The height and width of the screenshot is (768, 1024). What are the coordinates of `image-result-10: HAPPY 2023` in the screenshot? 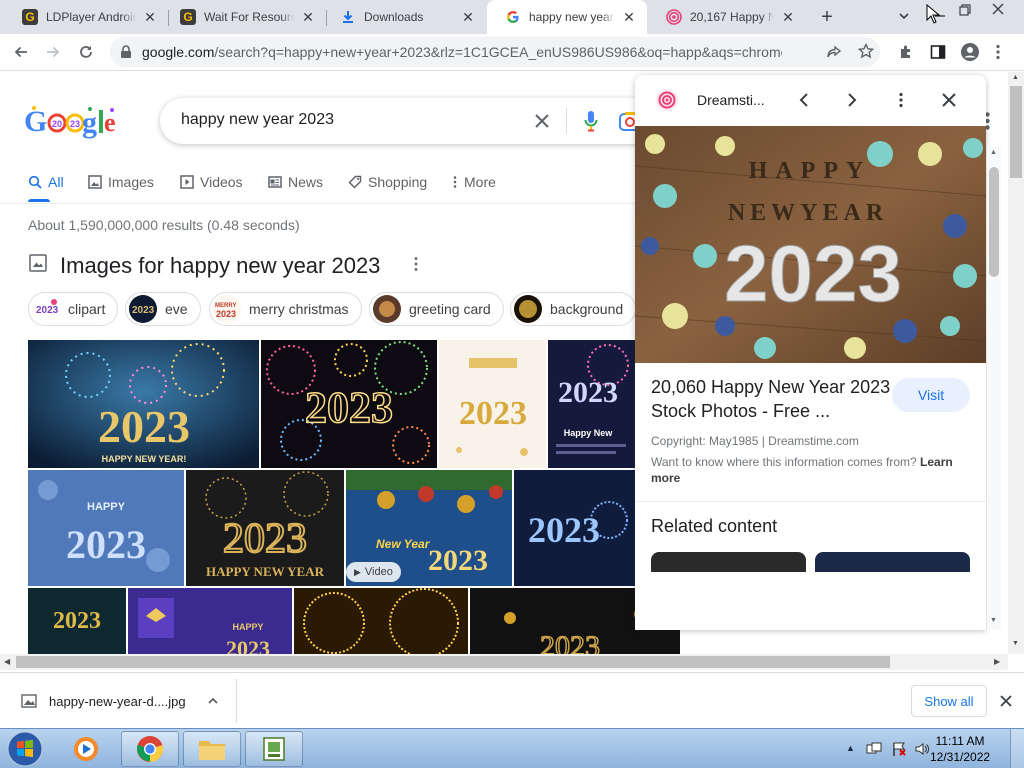 It's located at (210, 621).